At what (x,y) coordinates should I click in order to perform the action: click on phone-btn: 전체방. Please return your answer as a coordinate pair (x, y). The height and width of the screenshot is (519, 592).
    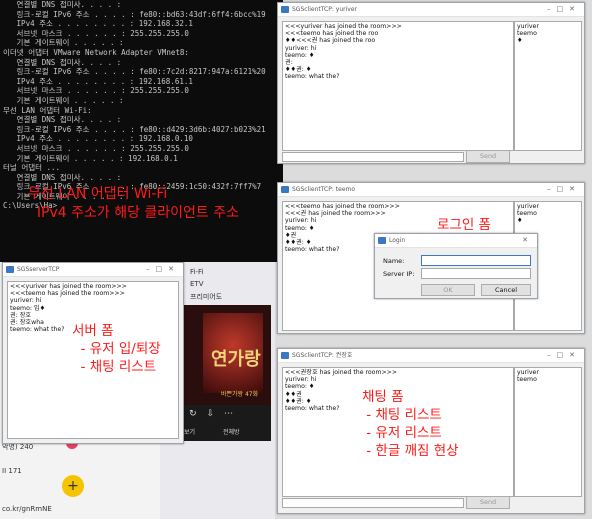
    Looking at the image, I should click on (231, 431).